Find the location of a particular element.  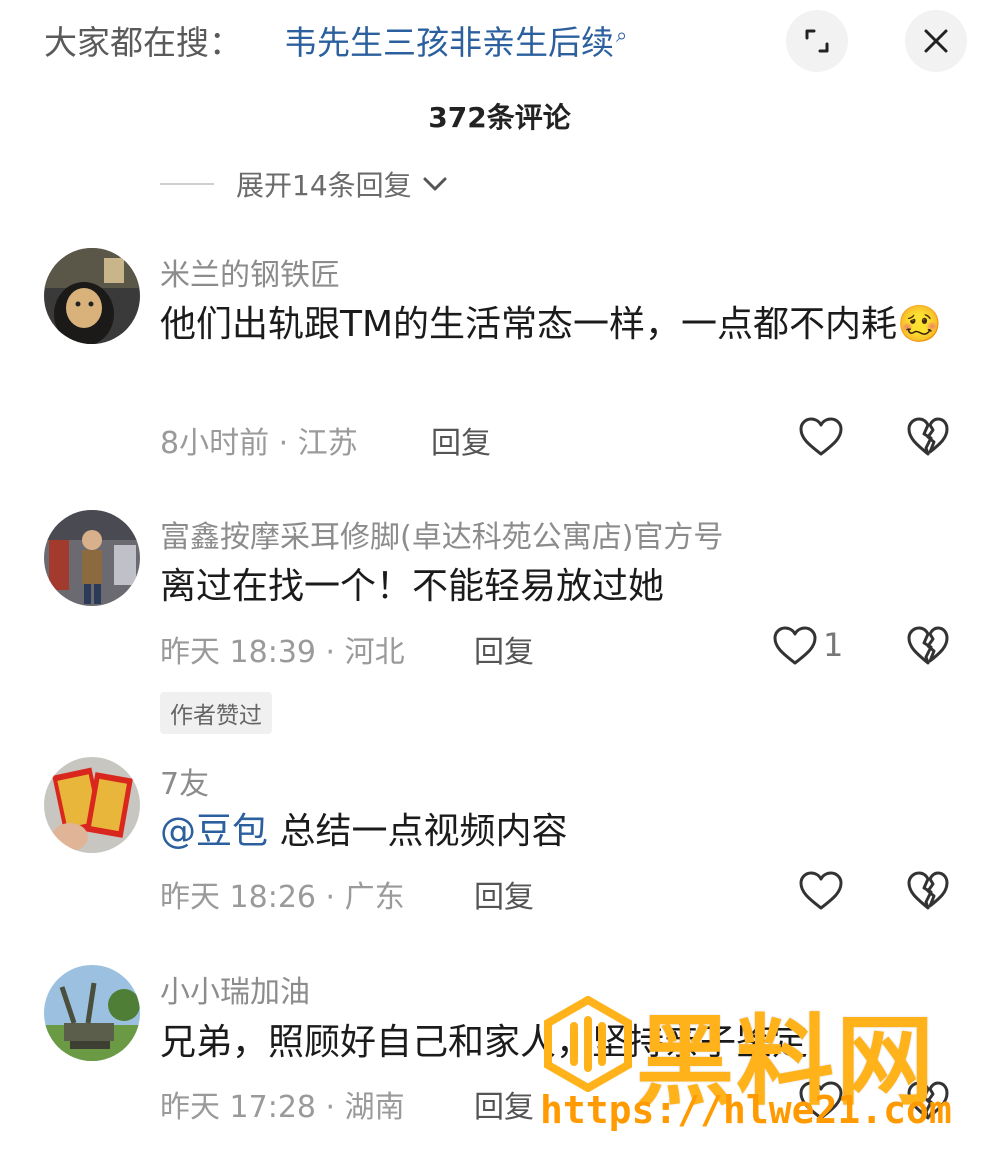

expand-button is located at coordinates (817, 41).